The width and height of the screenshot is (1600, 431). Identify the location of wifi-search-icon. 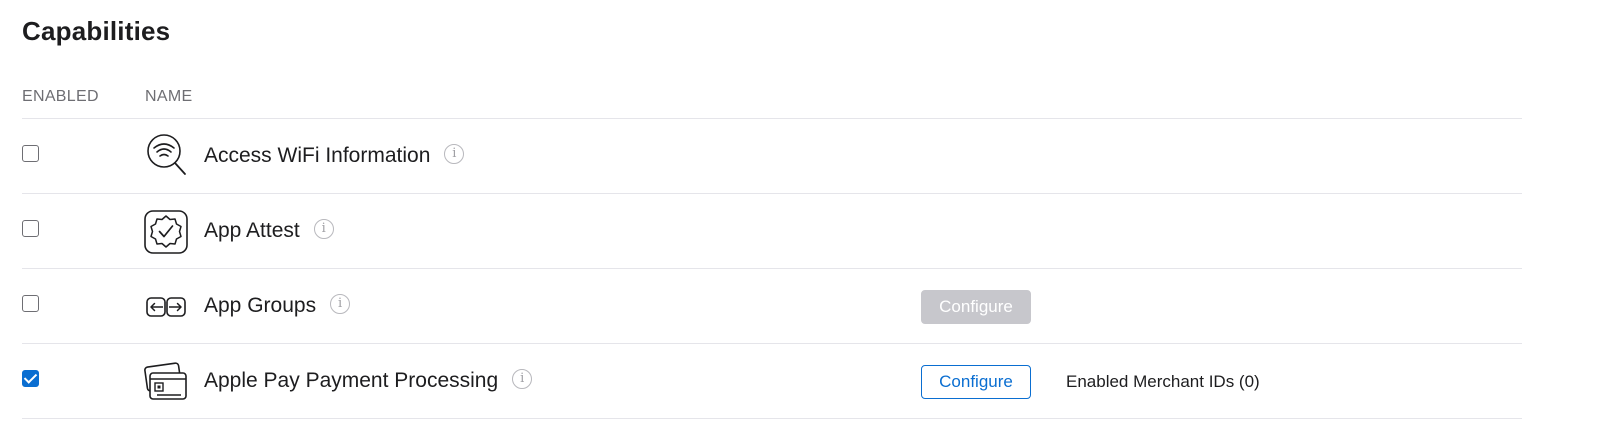
(166, 154).